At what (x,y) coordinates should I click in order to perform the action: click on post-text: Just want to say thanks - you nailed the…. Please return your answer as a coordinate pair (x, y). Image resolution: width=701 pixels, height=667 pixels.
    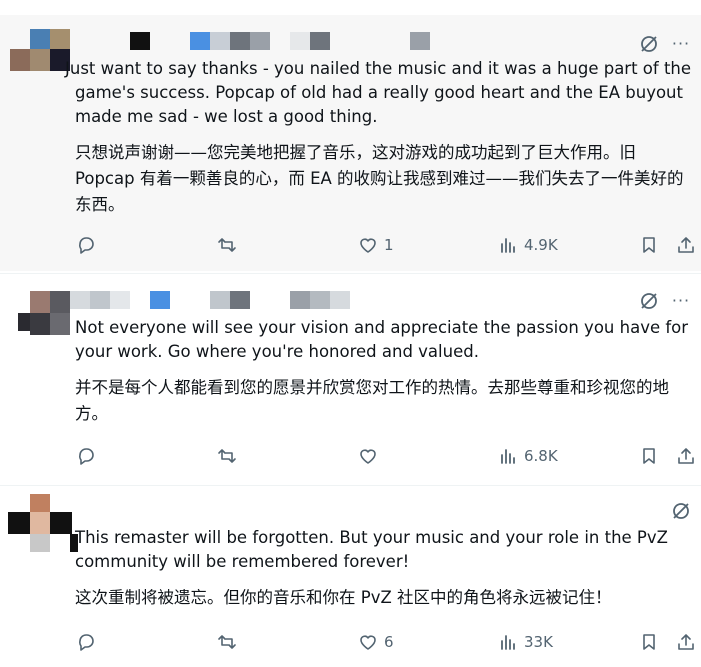
    Looking at the image, I should click on (378, 92).